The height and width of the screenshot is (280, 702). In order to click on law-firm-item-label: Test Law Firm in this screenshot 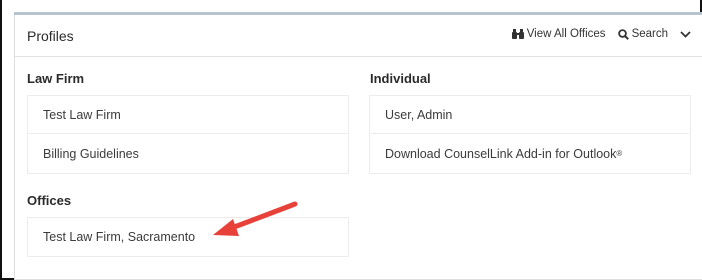, I will do `click(82, 114)`.